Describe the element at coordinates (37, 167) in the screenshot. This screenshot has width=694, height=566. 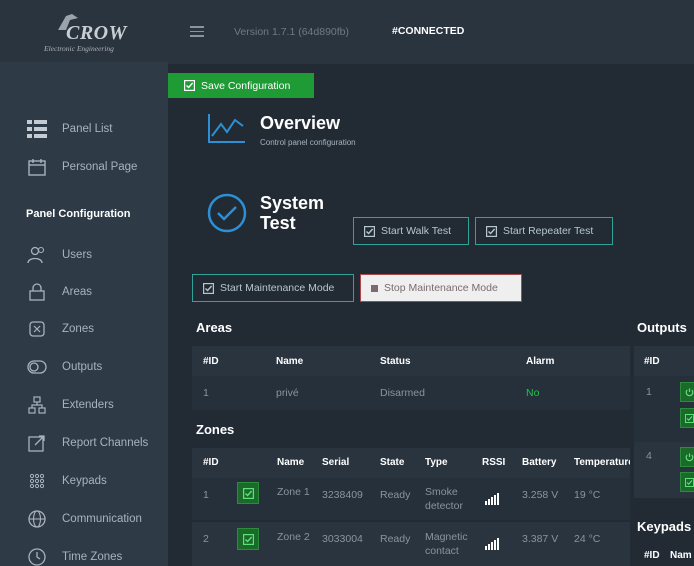
I see `calendar-icon` at that location.